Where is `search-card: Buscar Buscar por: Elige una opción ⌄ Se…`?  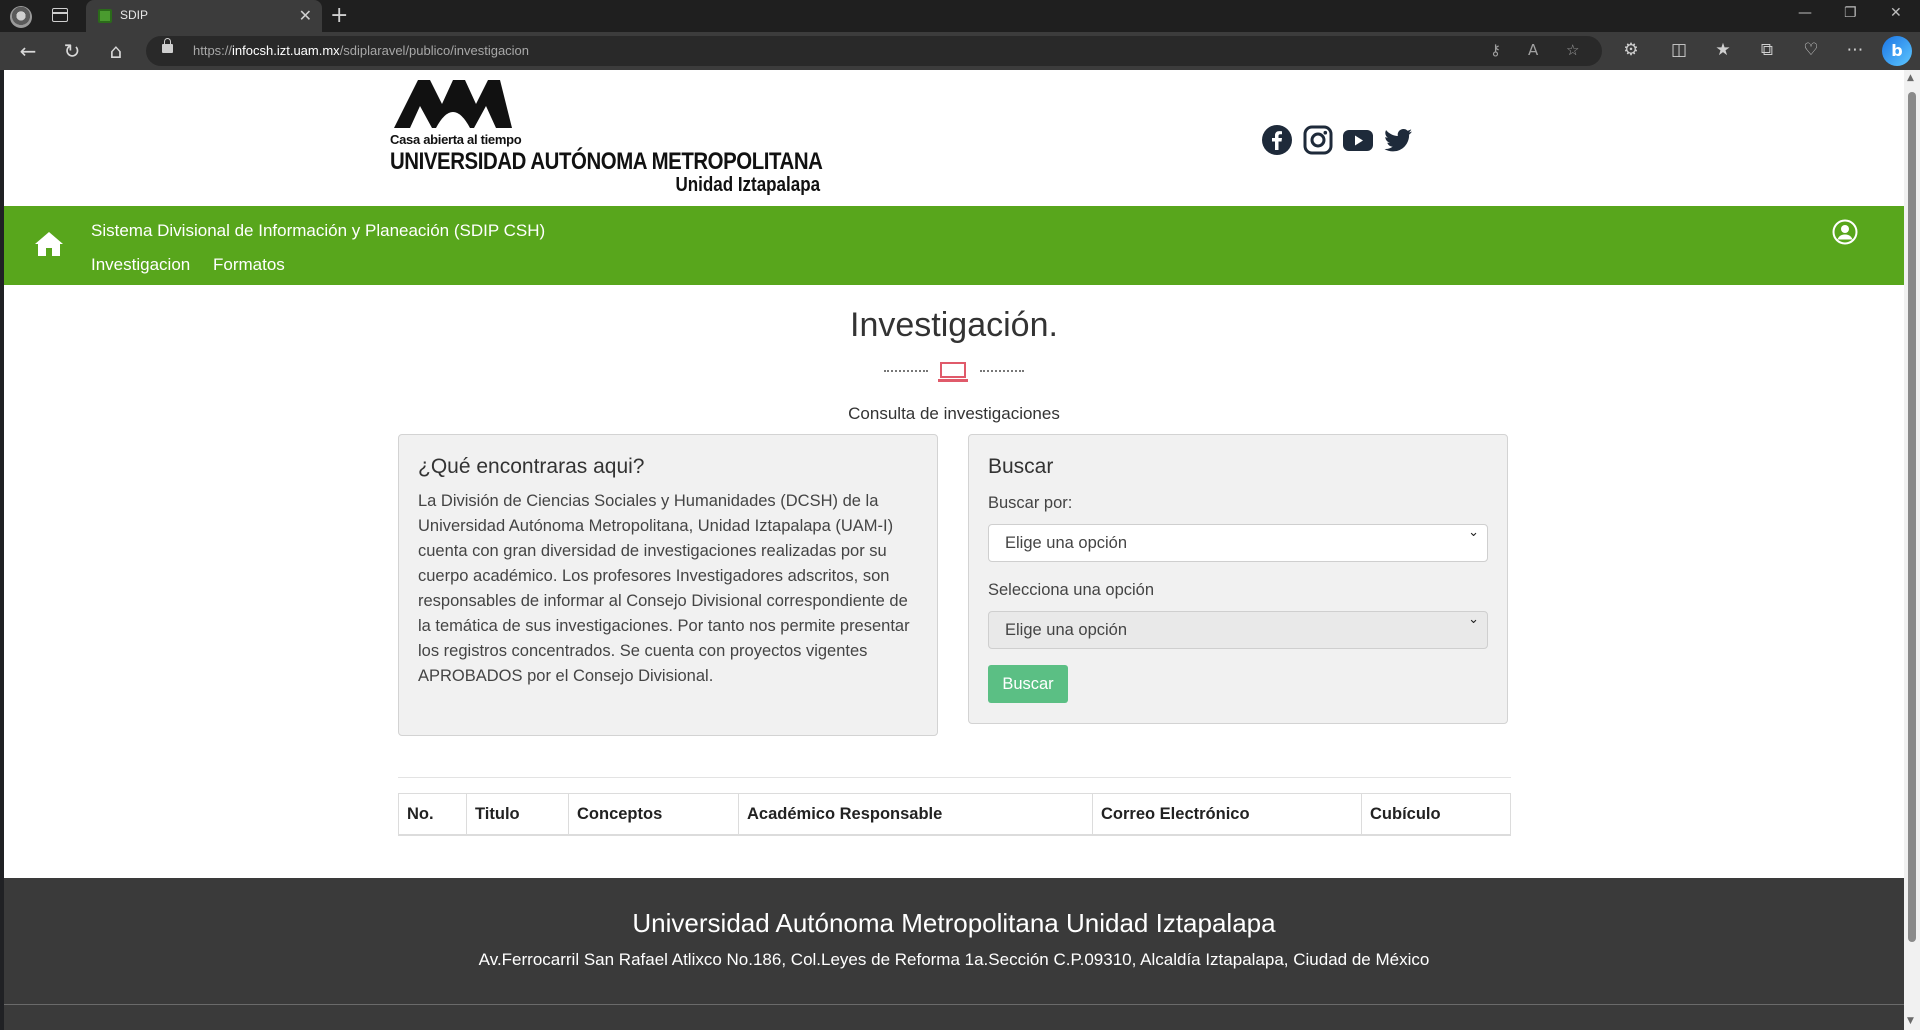
search-card: Buscar Buscar por: Elige una opción ⌄ Se… is located at coordinates (1238, 579).